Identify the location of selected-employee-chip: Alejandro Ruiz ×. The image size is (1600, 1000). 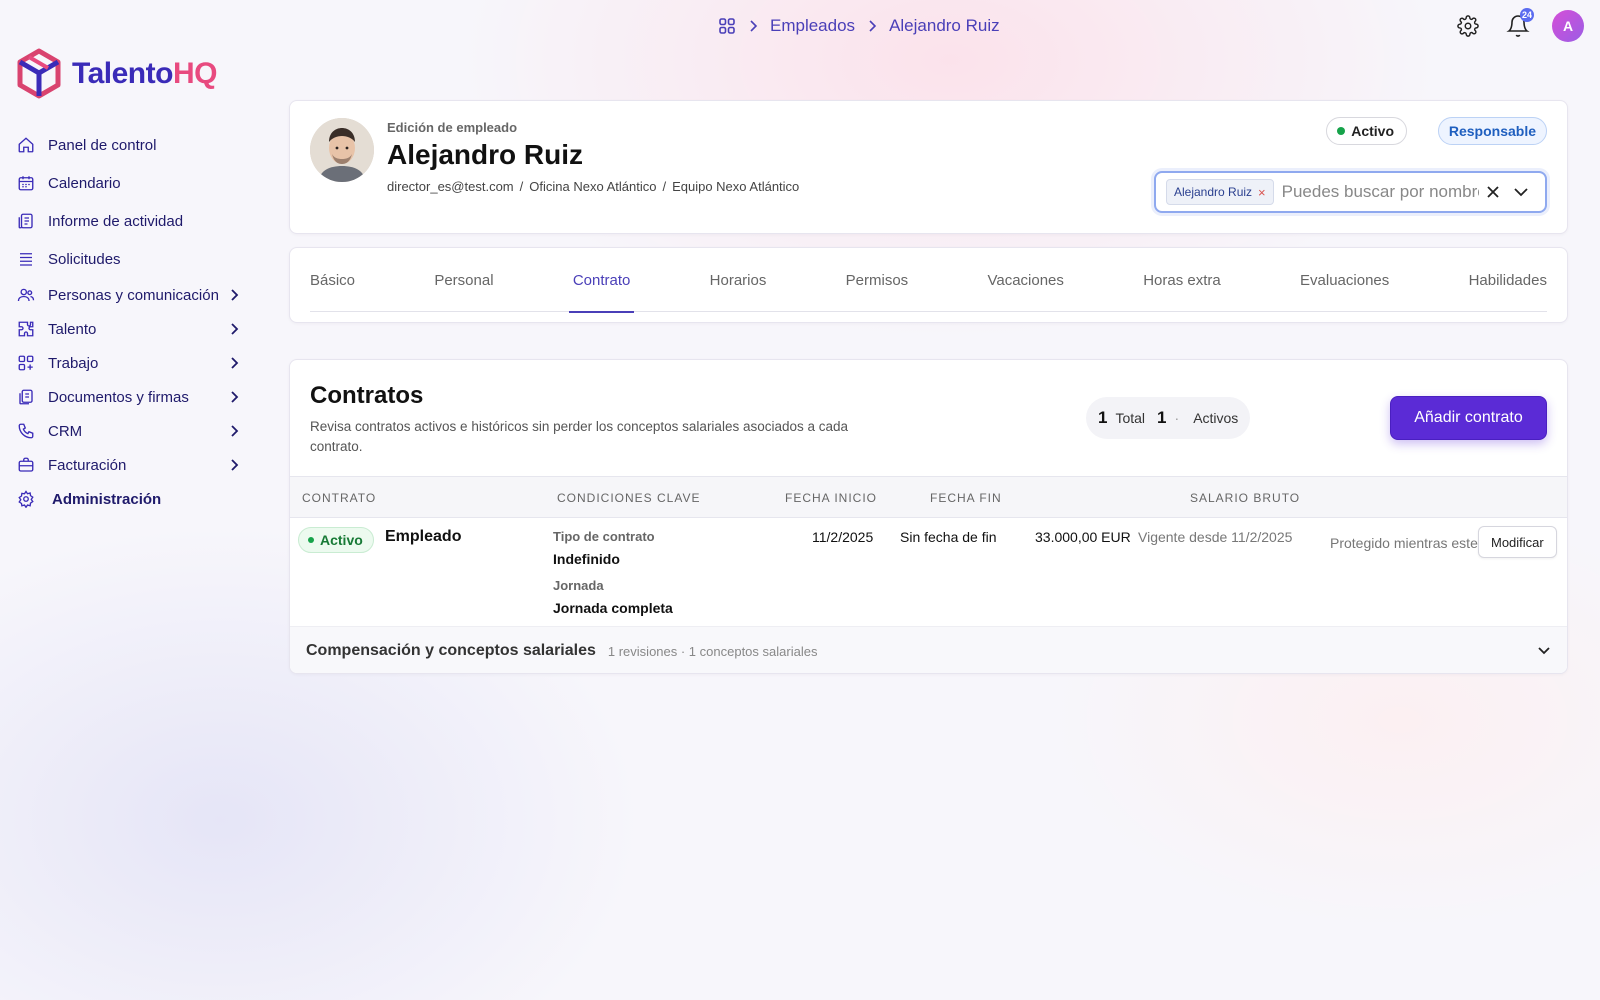
(1220, 192).